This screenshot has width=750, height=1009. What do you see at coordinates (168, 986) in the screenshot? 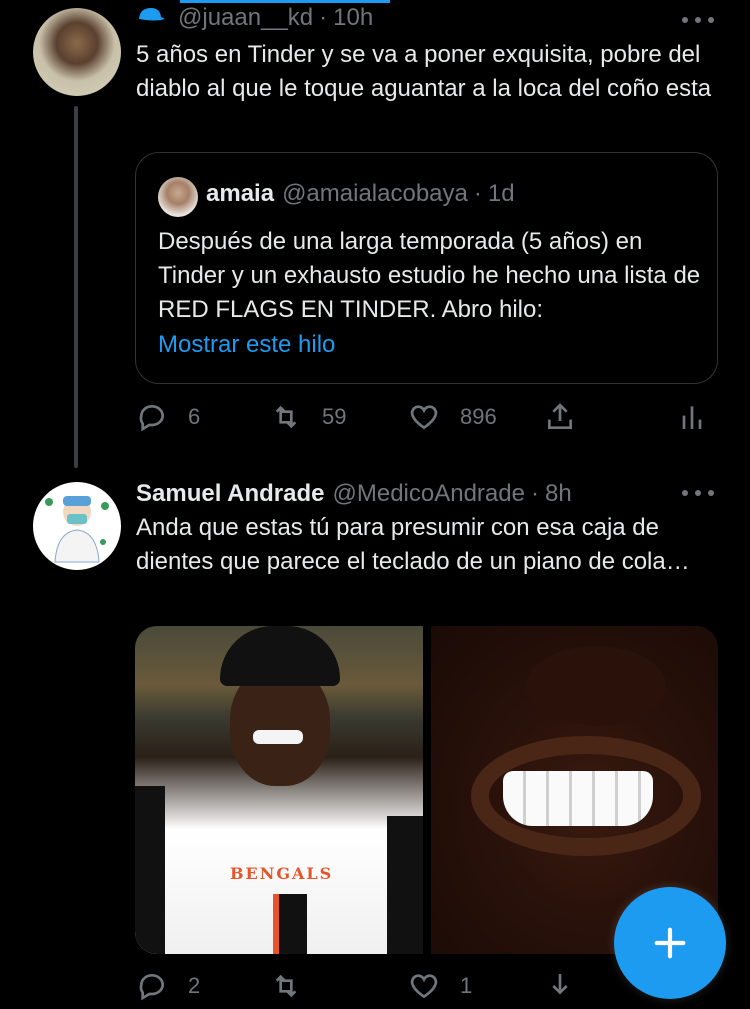
I see `reply-button: 2` at bounding box center [168, 986].